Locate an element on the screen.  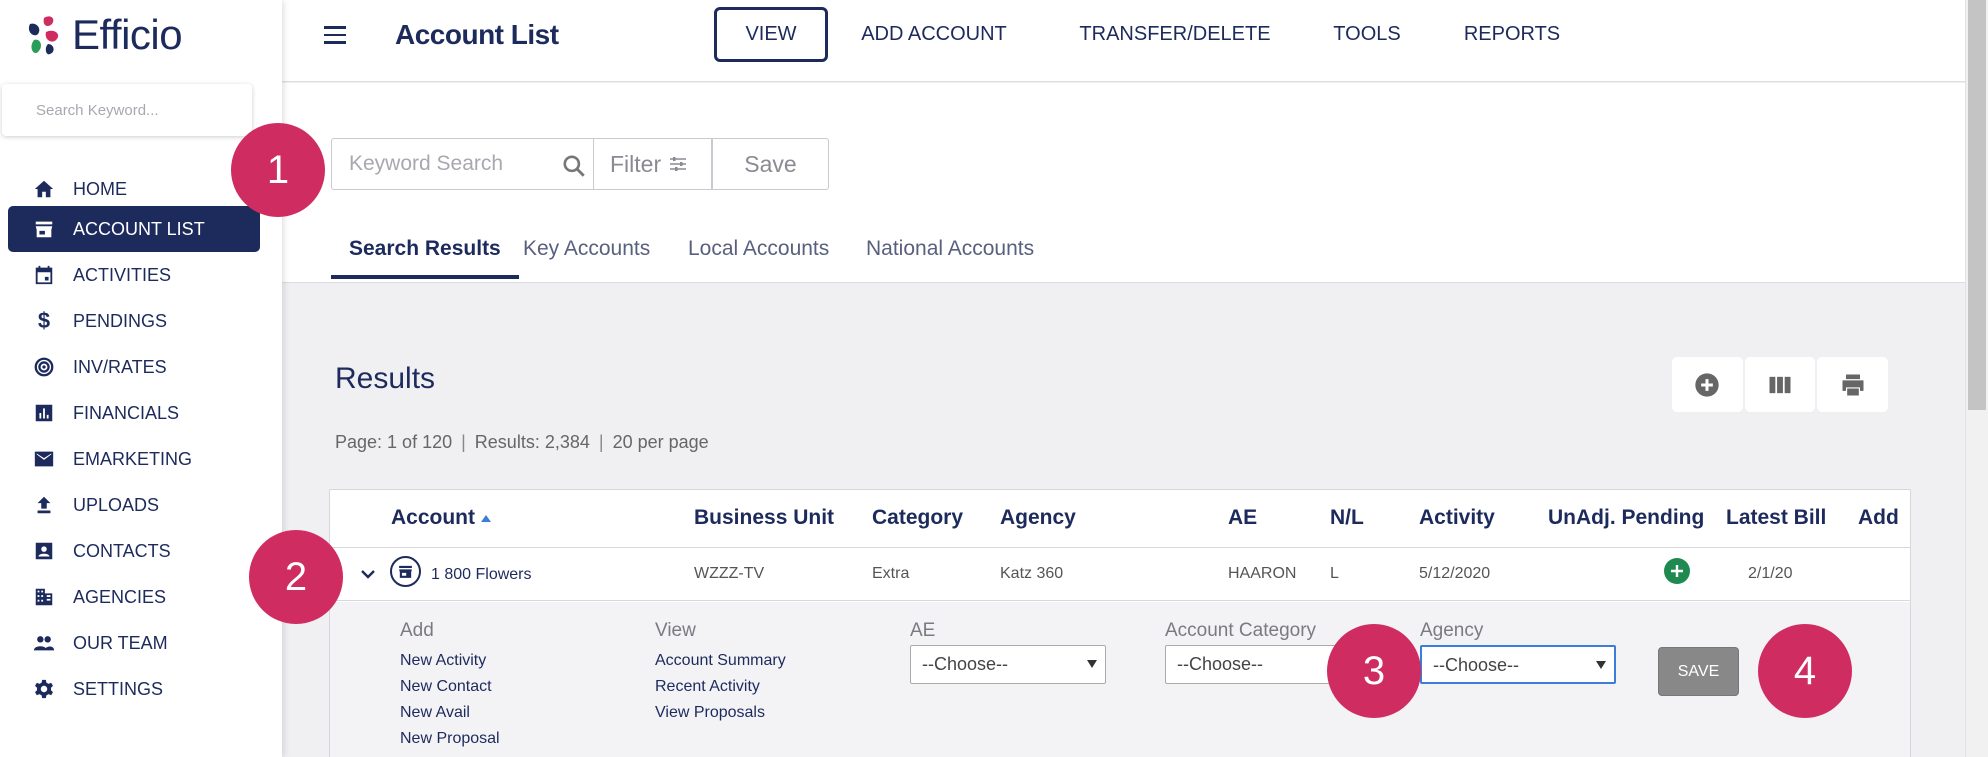
sidebar-item-label: SETTINGS is located at coordinates (118, 688).